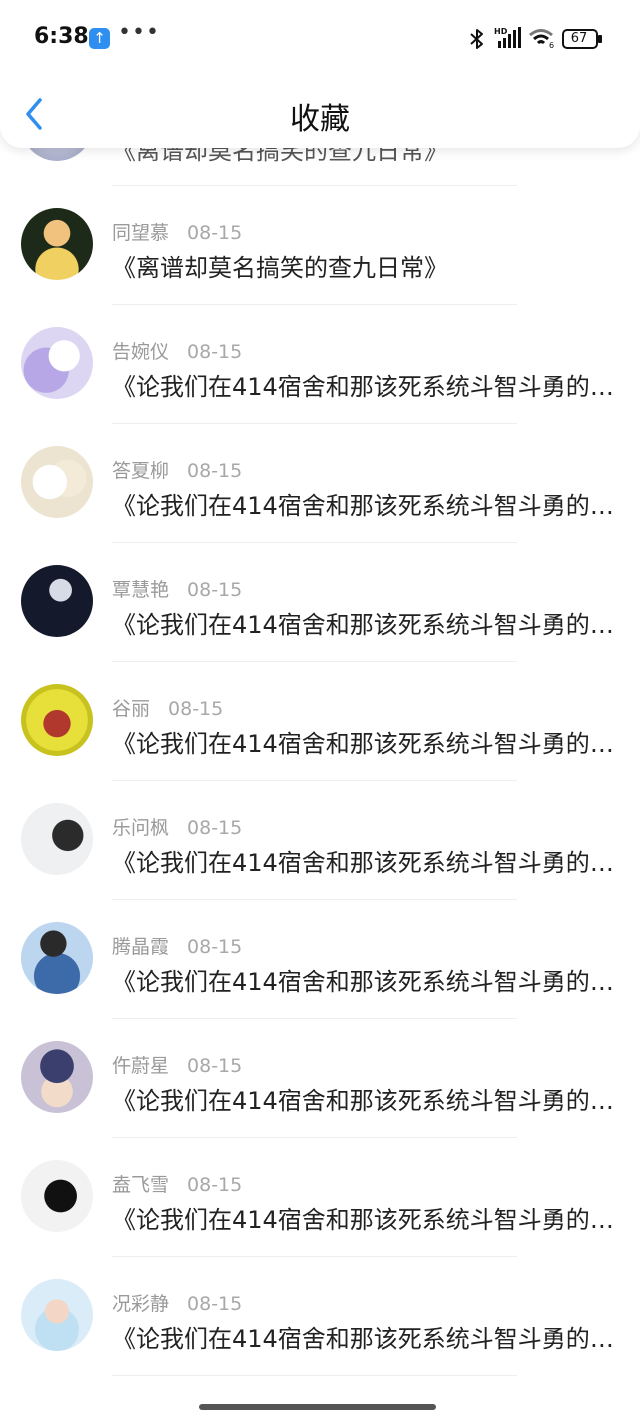  I want to click on status-time: 6:38, so click(61, 36).